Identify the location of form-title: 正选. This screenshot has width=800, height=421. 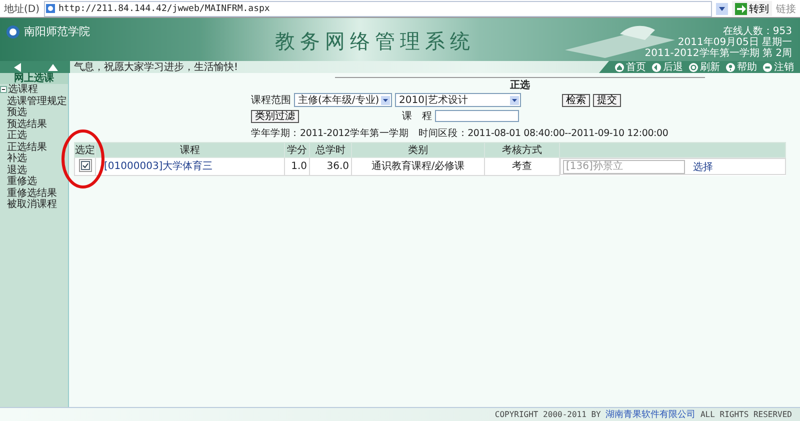
(520, 84).